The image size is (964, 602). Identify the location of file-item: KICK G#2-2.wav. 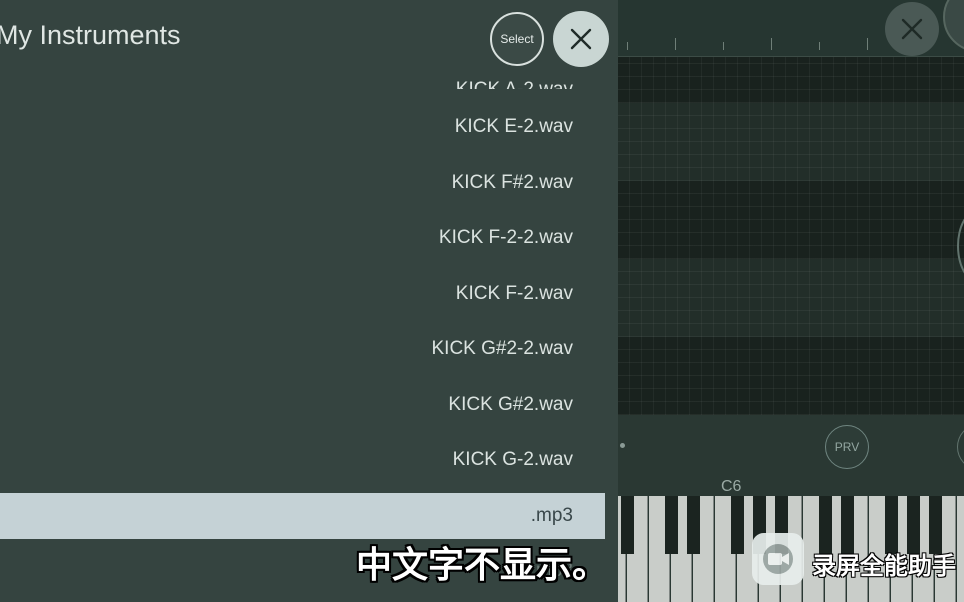
(302, 349).